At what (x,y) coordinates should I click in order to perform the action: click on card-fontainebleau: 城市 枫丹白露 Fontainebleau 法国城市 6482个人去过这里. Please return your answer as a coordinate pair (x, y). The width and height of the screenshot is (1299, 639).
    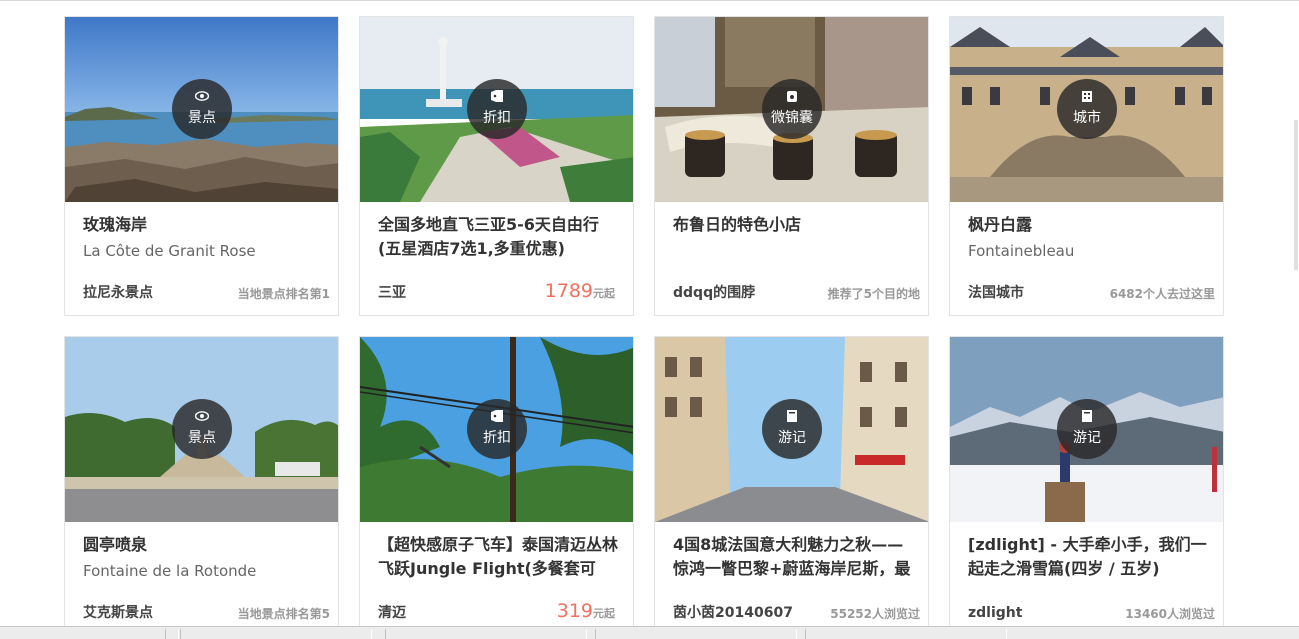
    Looking at the image, I should click on (1086, 166).